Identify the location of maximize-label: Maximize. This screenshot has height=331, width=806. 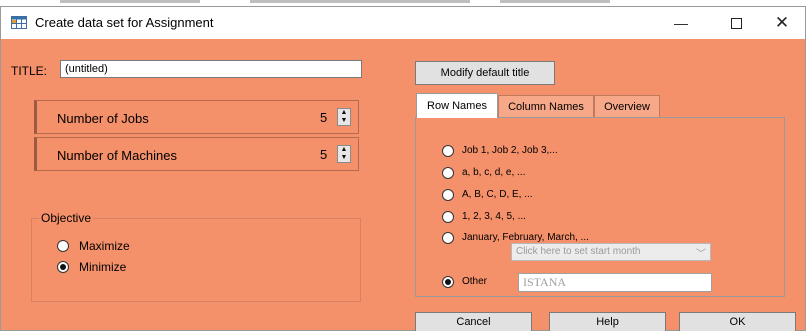
(104, 246).